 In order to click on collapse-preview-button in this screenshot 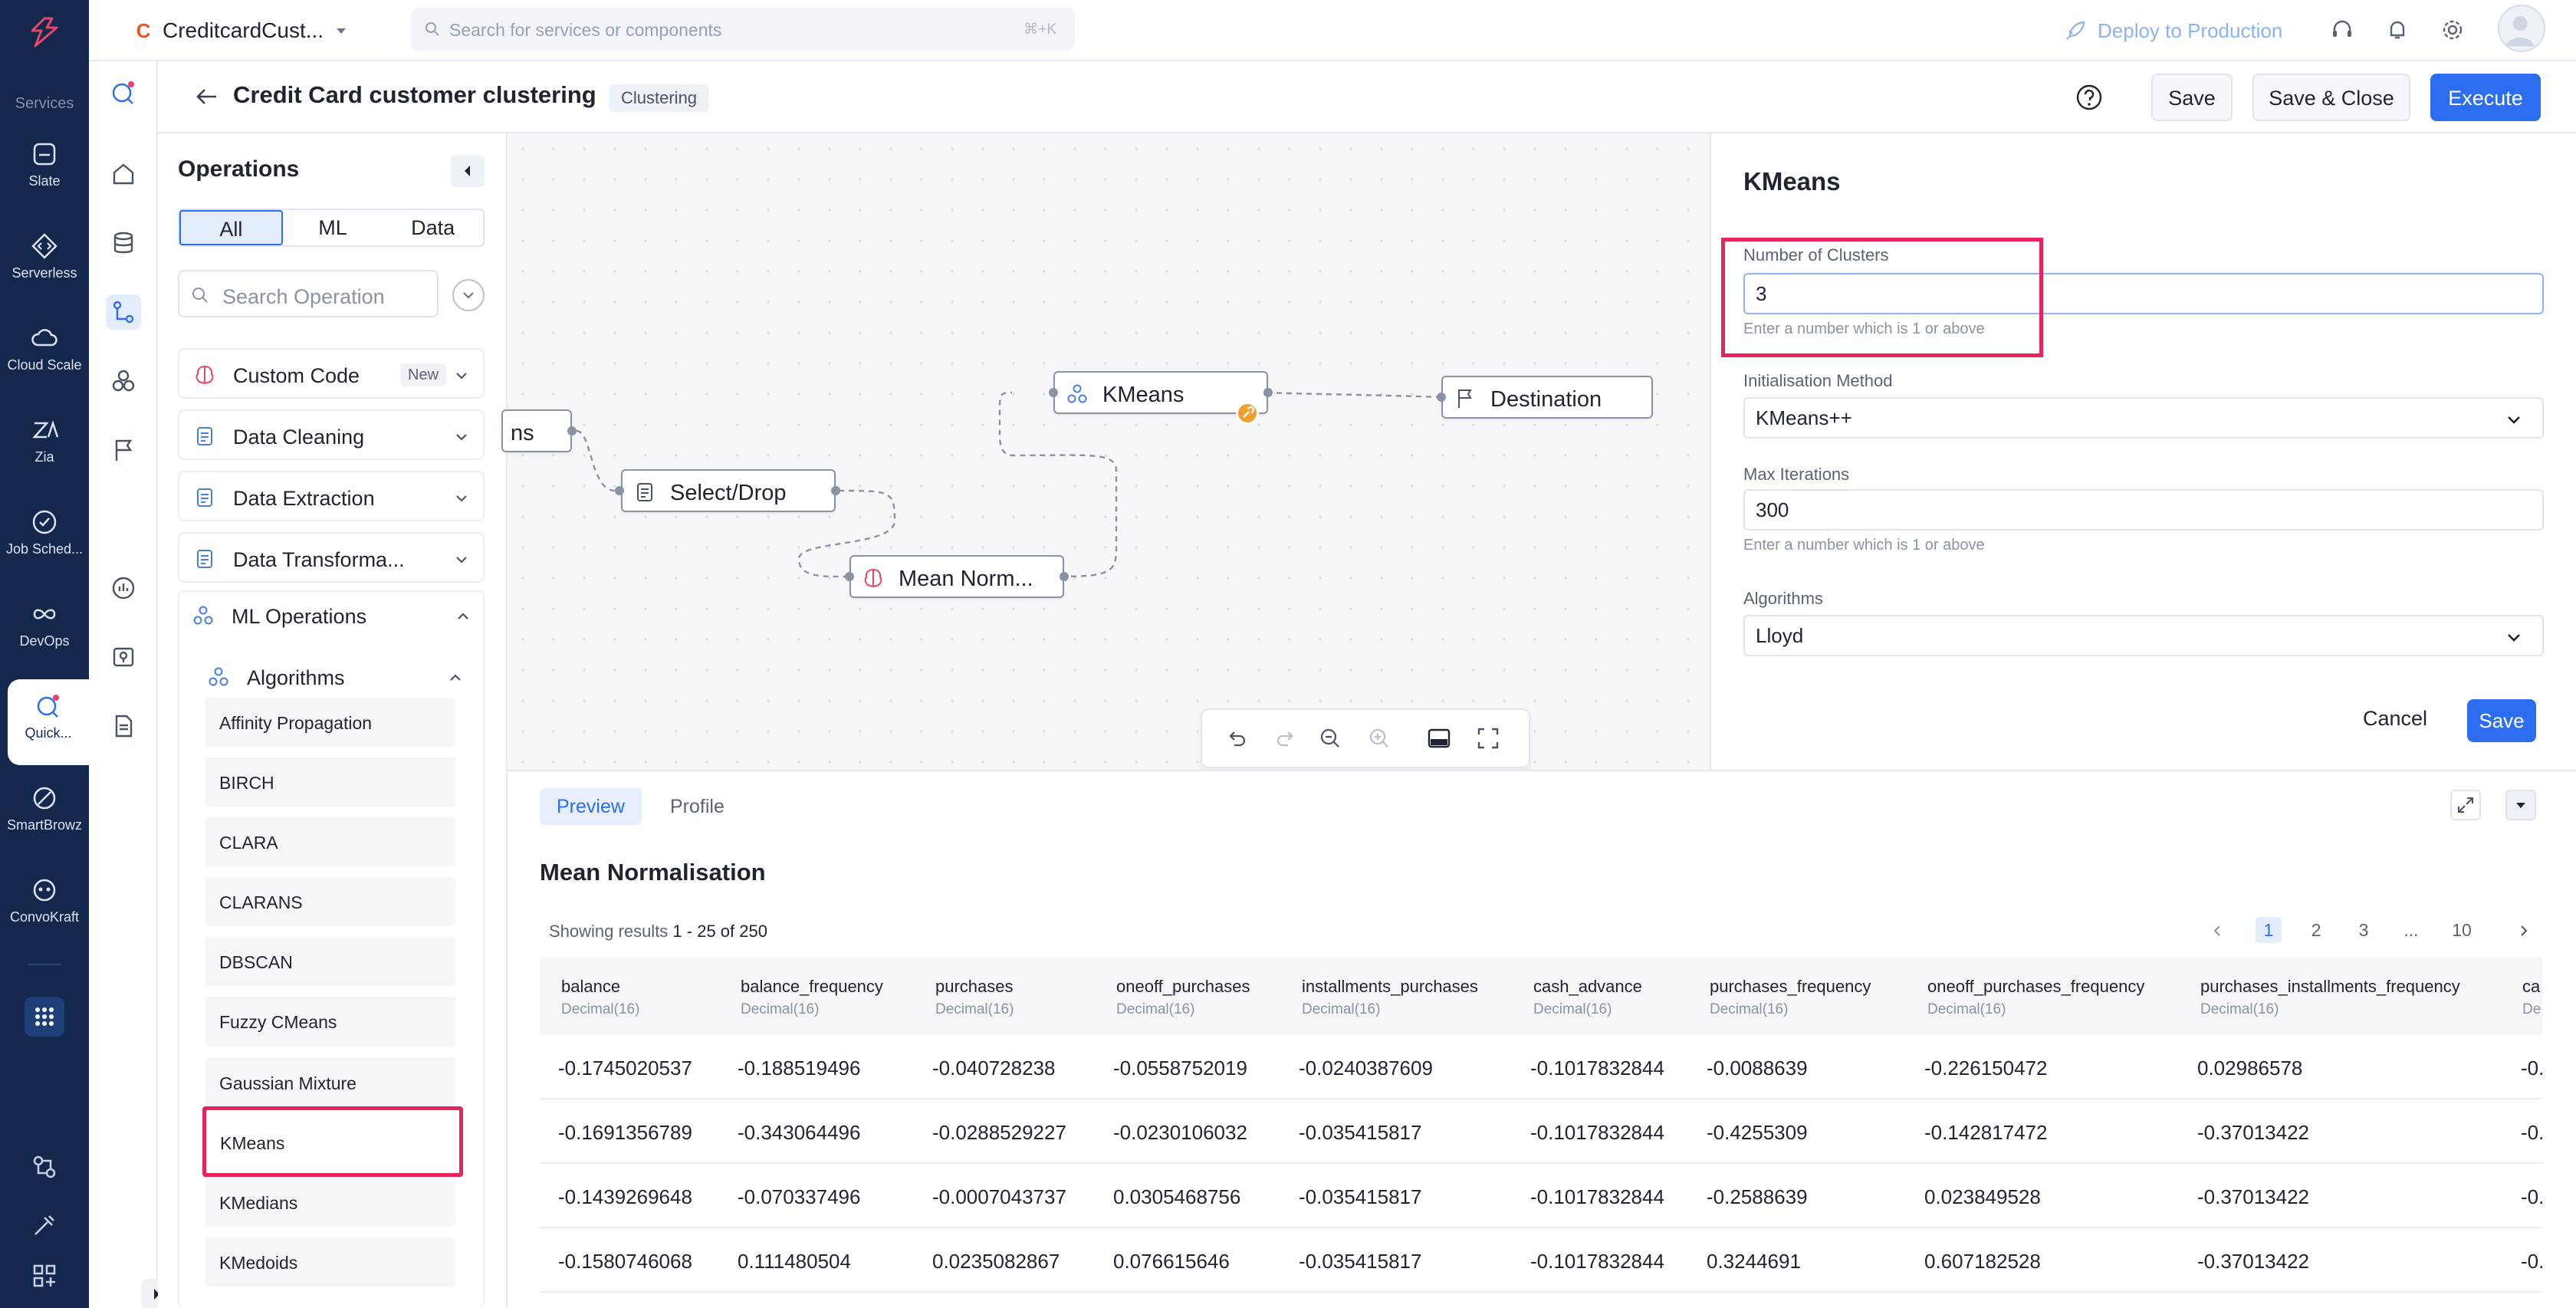, I will do `click(2521, 805)`.